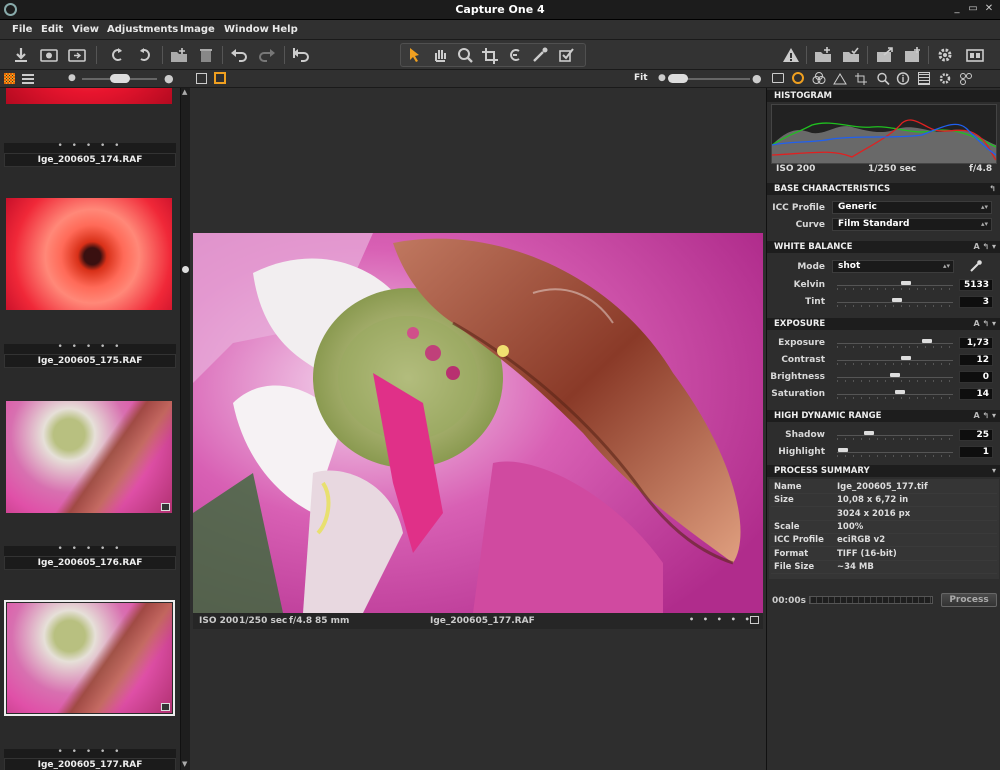 The image size is (1000, 770). What do you see at coordinates (117, 55) in the screenshot?
I see `rotate-left-icon` at bounding box center [117, 55].